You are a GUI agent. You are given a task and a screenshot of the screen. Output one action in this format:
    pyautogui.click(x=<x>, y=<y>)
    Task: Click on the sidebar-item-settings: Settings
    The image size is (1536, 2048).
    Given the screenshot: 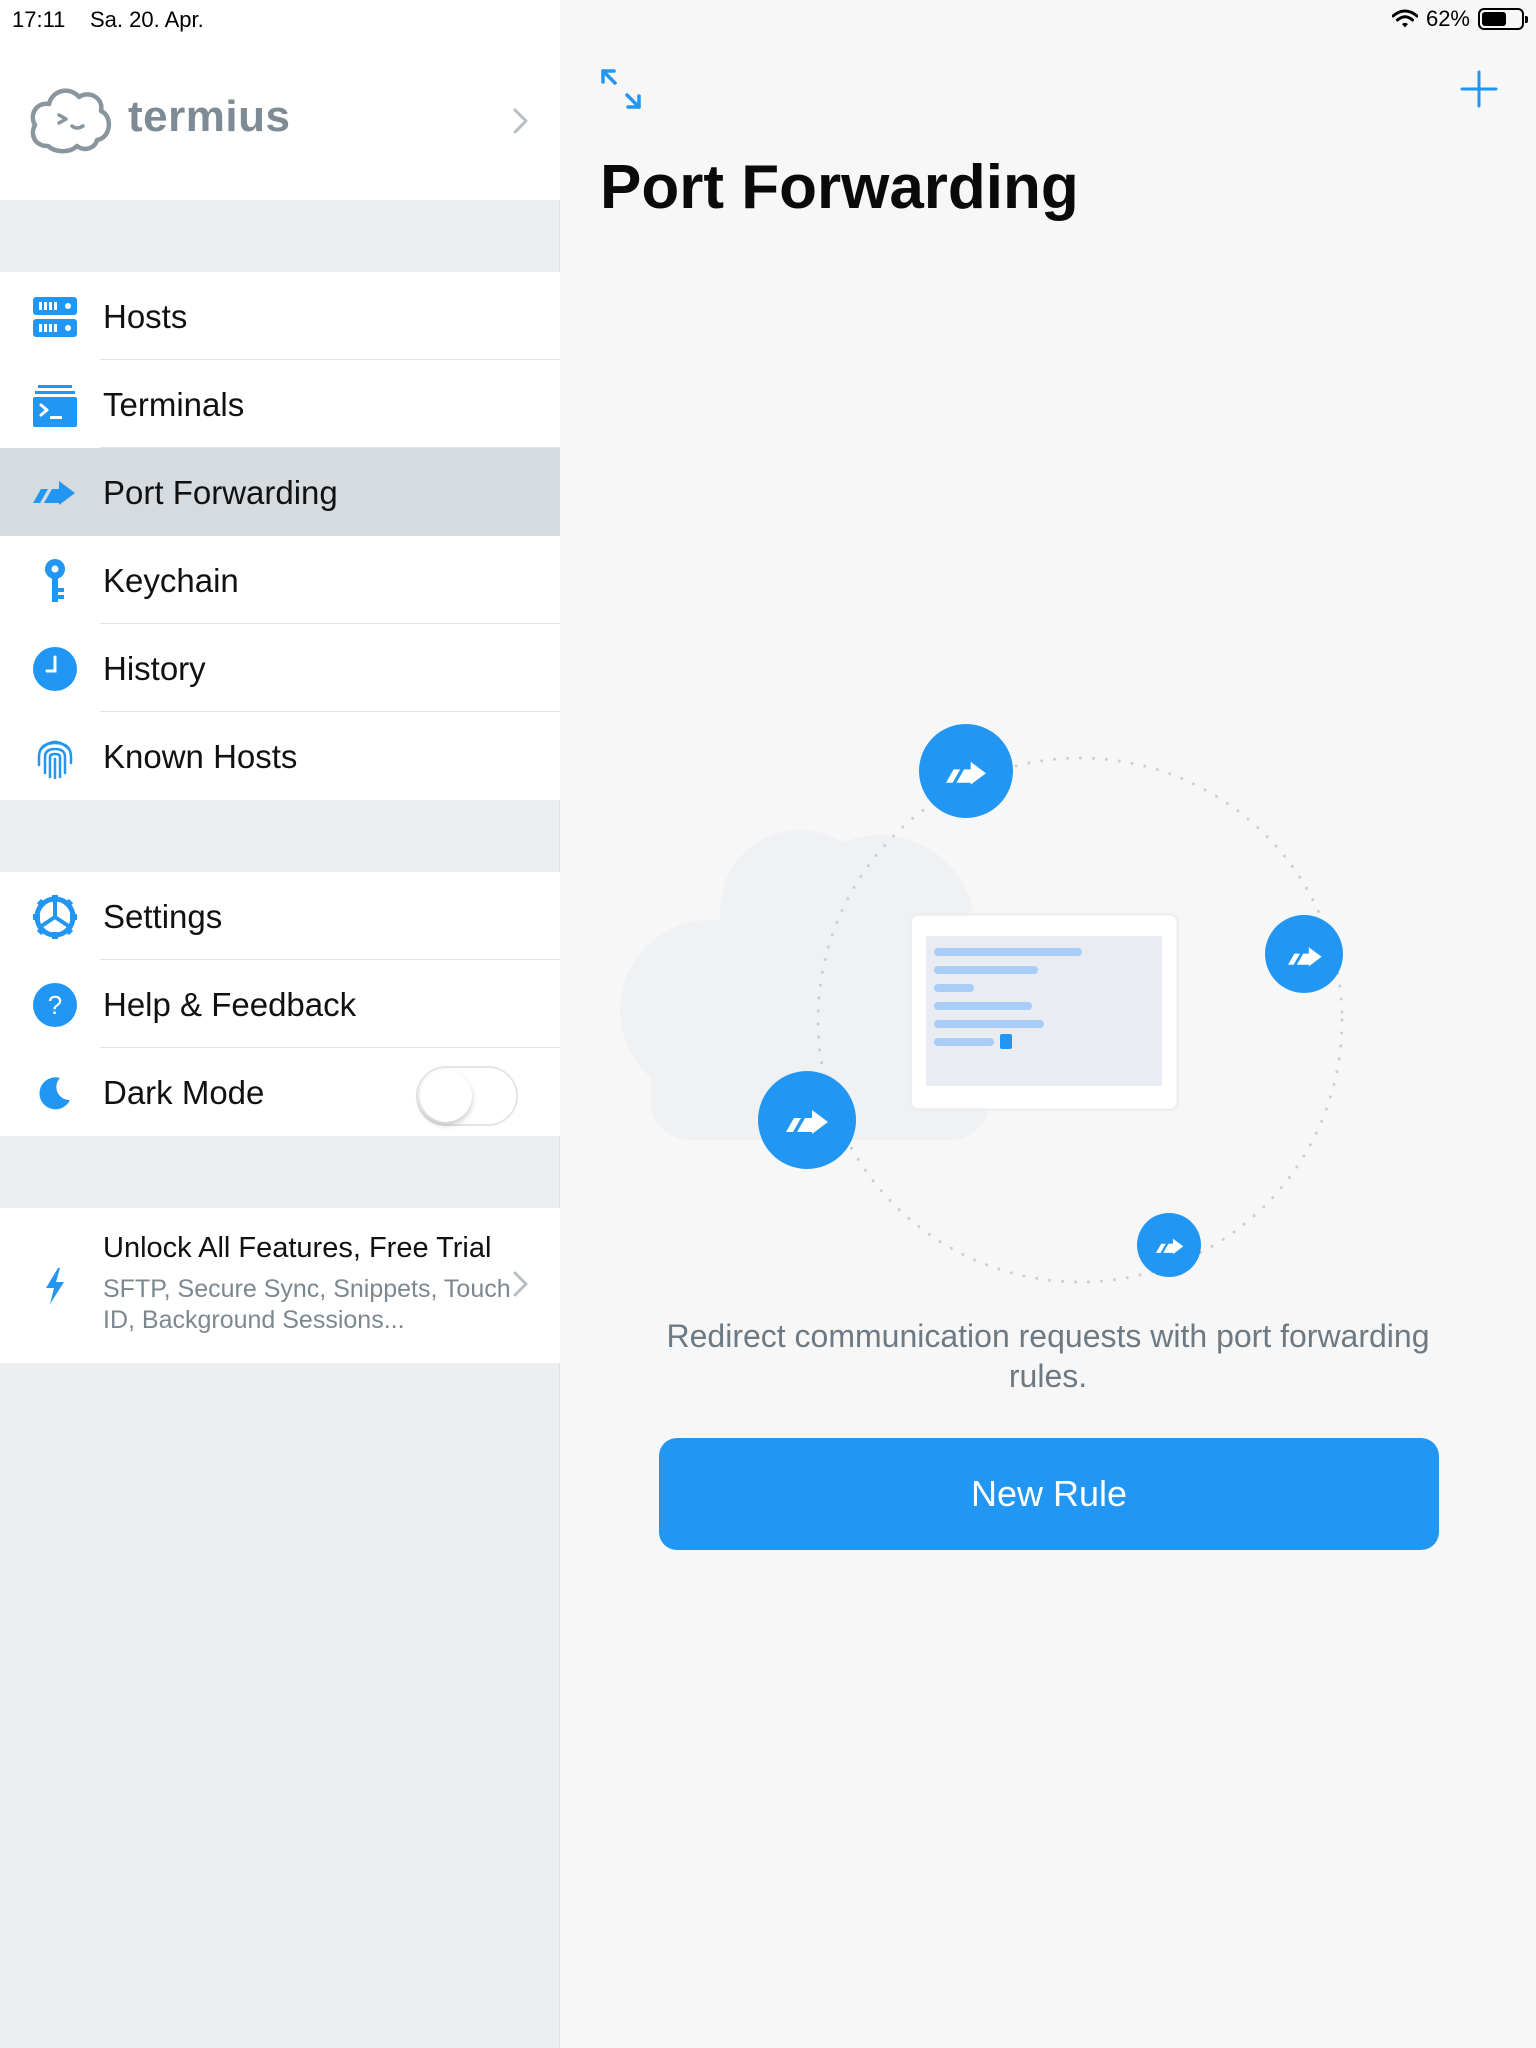 What is the action you would take?
    pyautogui.click(x=280, y=916)
    